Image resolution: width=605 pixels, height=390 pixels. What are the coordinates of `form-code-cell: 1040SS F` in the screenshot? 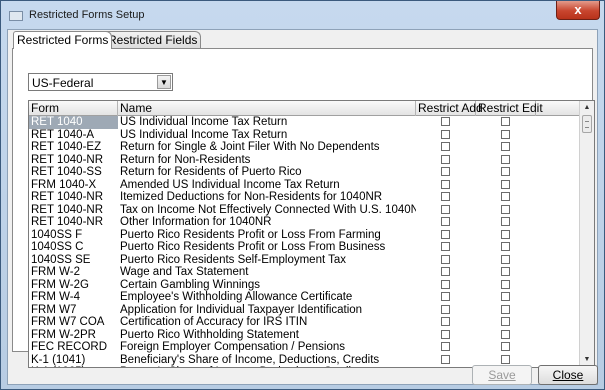 It's located at (57, 234).